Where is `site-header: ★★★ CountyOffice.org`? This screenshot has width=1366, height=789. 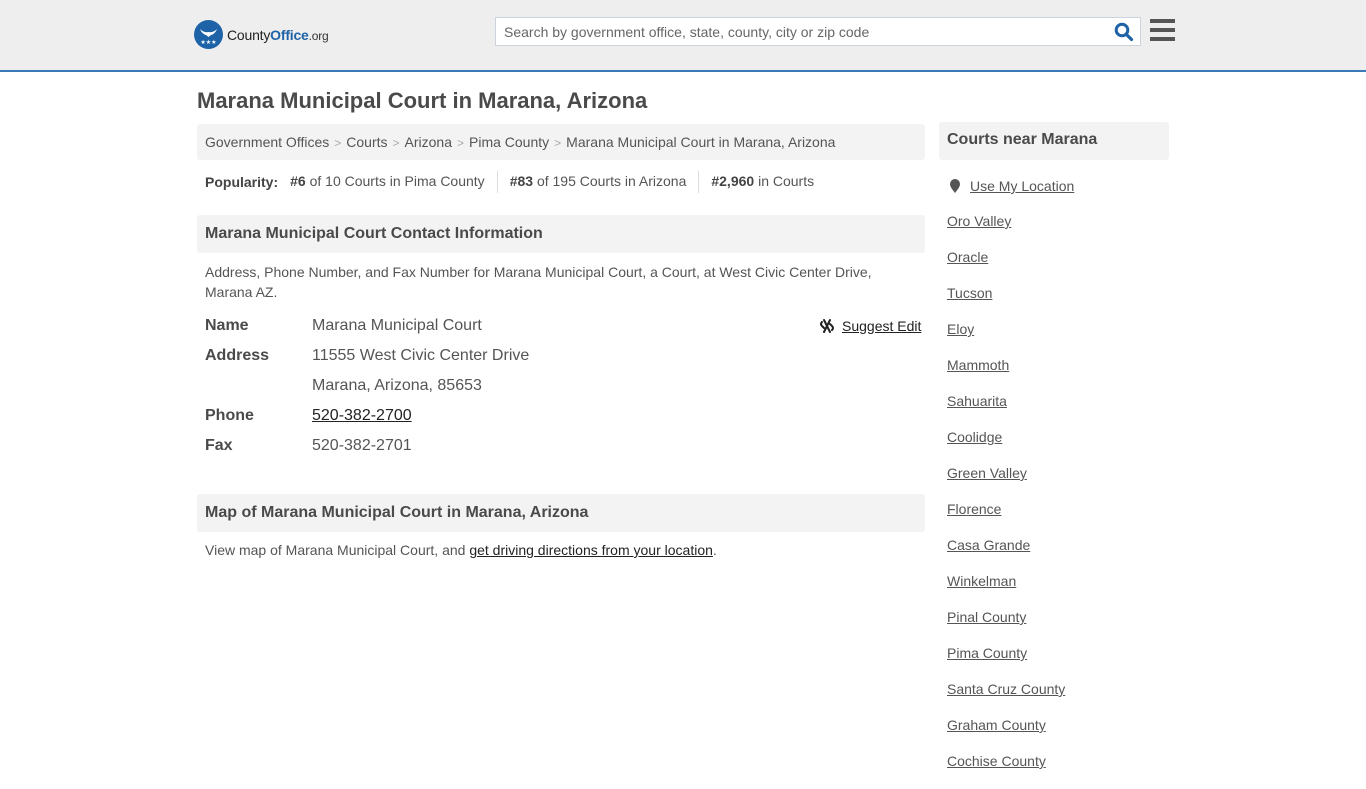 site-header: ★★★ CountyOffice.org is located at coordinates (683, 36).